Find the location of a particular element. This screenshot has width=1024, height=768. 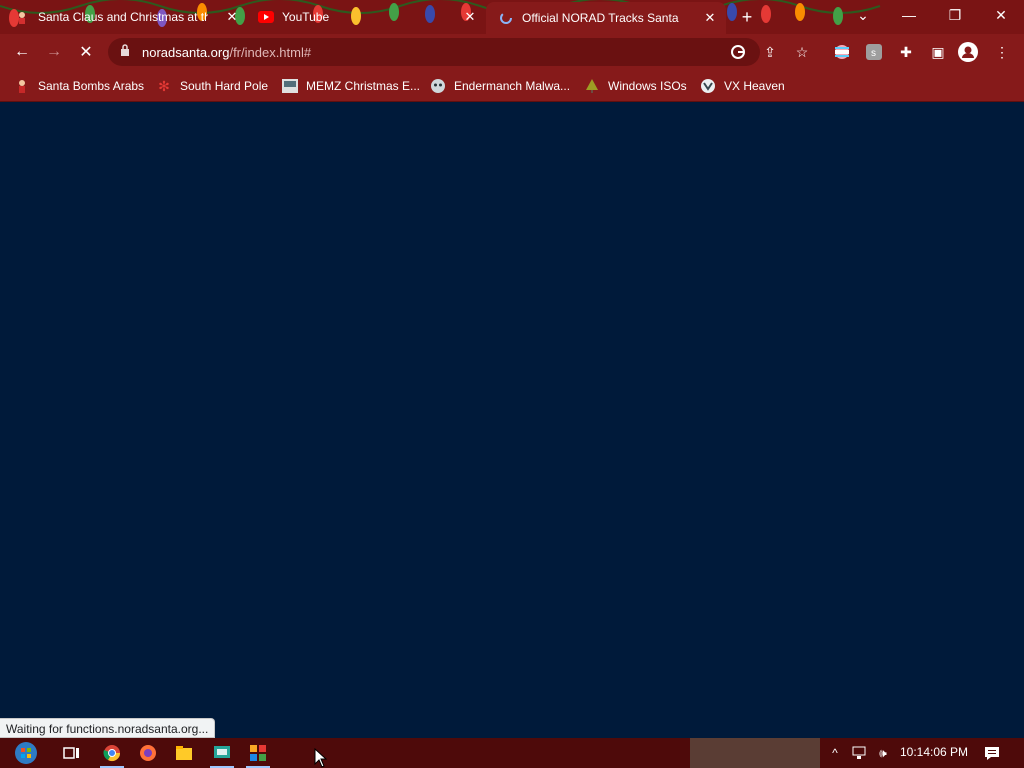

action-center-icon is located at coordinates (992, 753).